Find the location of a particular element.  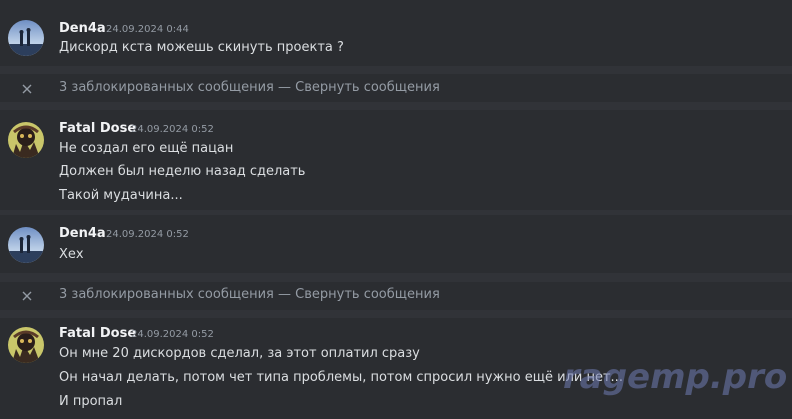

message-text: Хех is located at coordinates (71, 254).